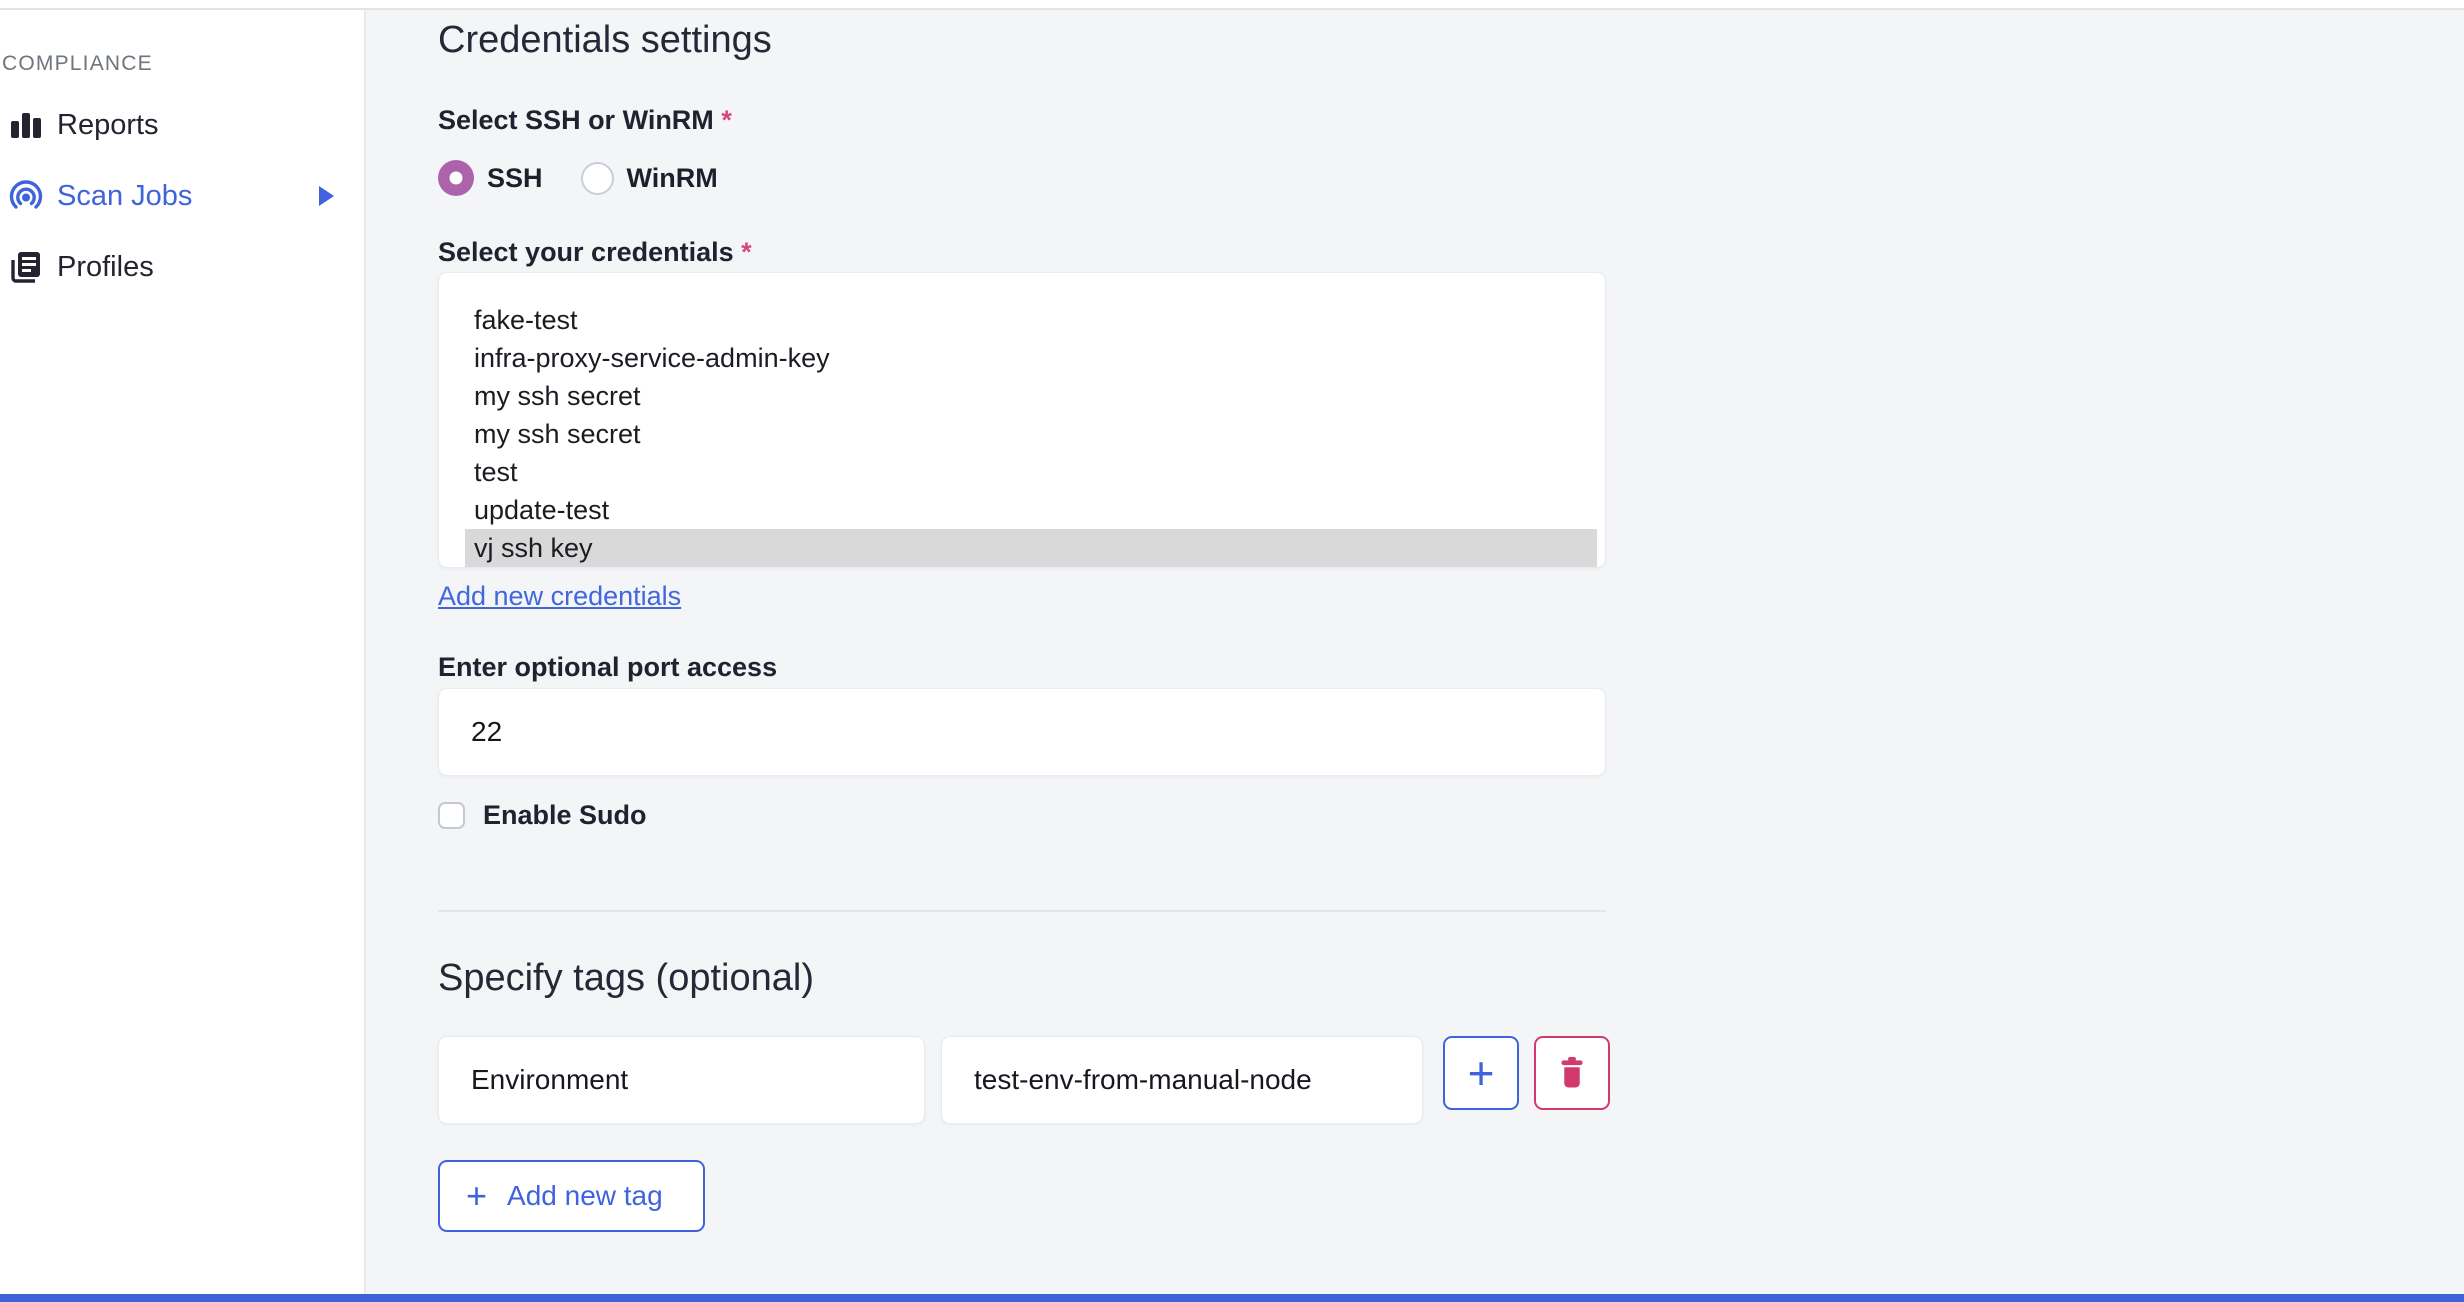 The image size is (2464, 1302). Describe the element at coordinates (1031, 472) in the screenshot. I see `credential-option: test` at that location.